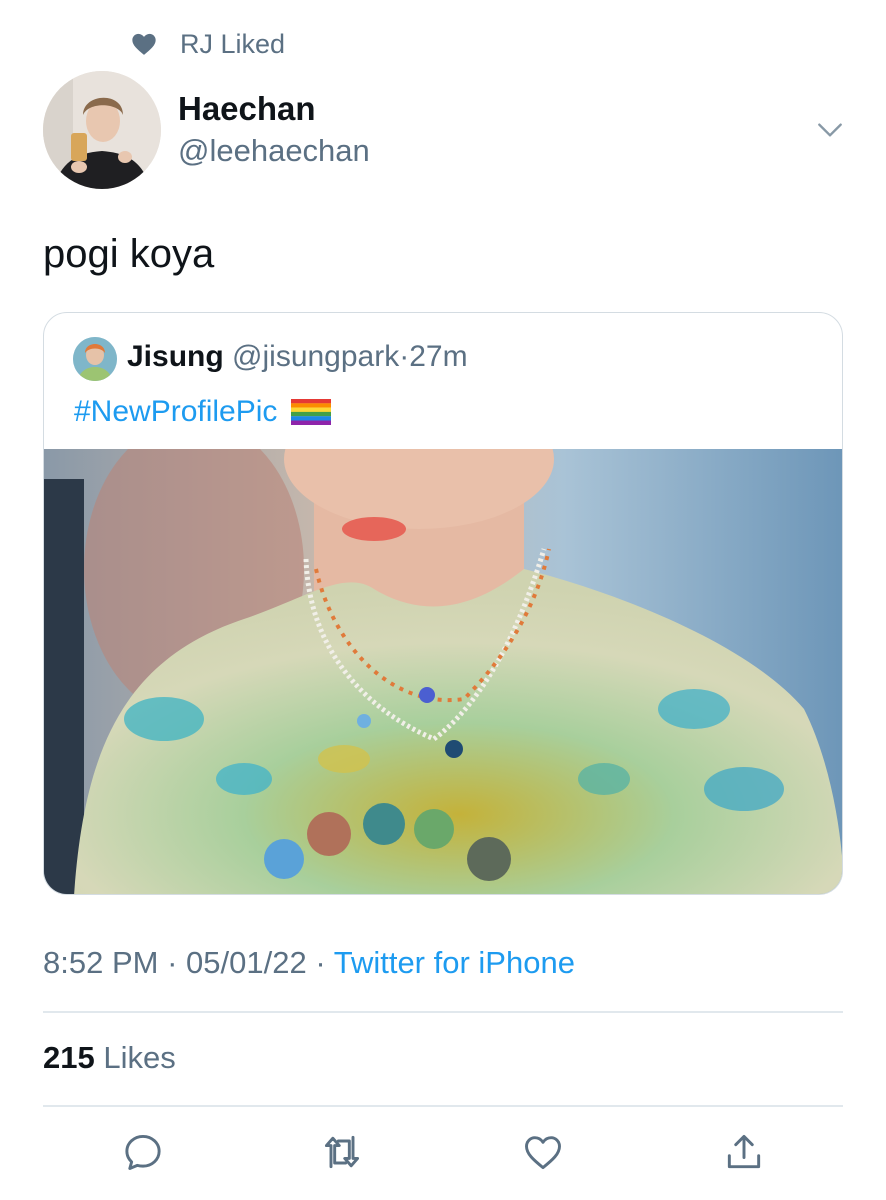 This screenshot has width=886, height=1200. Describe the element at coordinates (247, 109) in the screenshot. I see `author-display-name: Haechan` at that location.